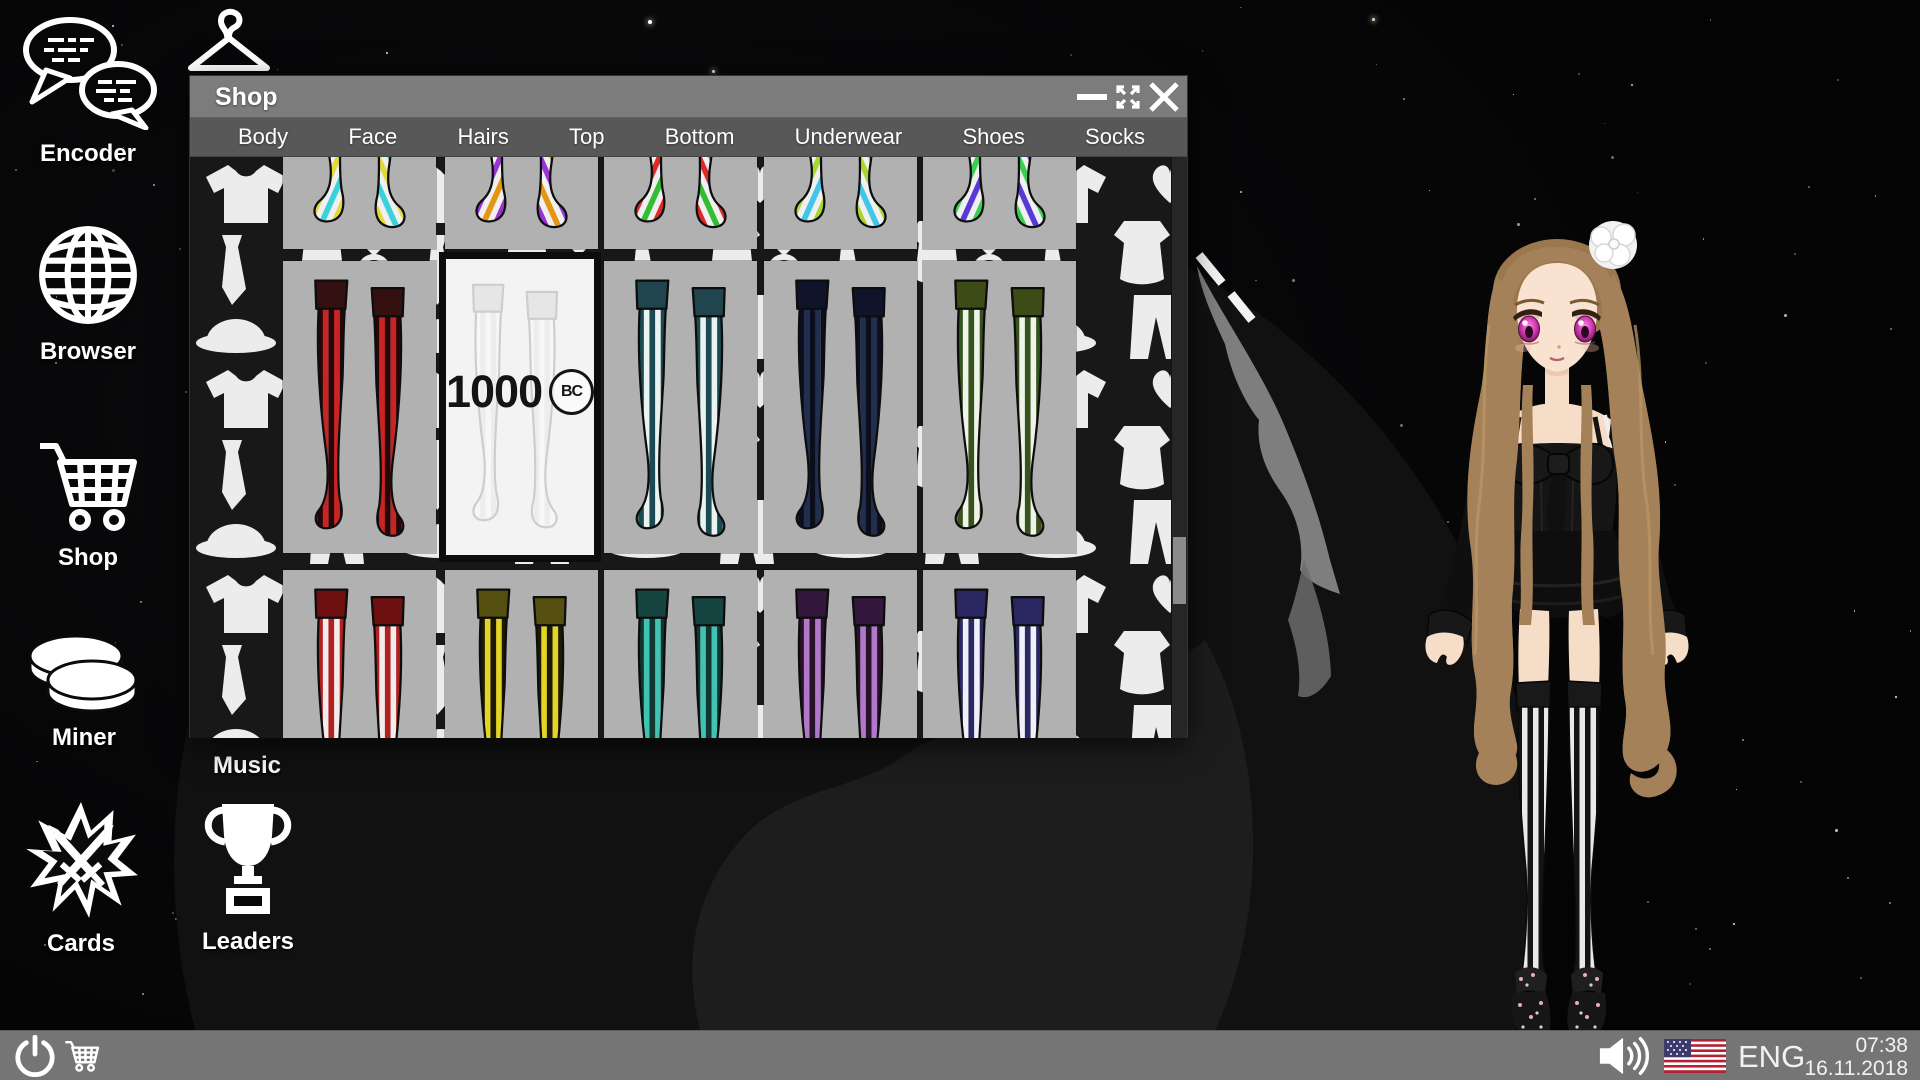 The width and height of the screenshot is (1920, 1080). What do you see at coordinates (1613, 245) in the screenshot?
I see `avatar-rose-accessory` at bounding box center [1613, 245].